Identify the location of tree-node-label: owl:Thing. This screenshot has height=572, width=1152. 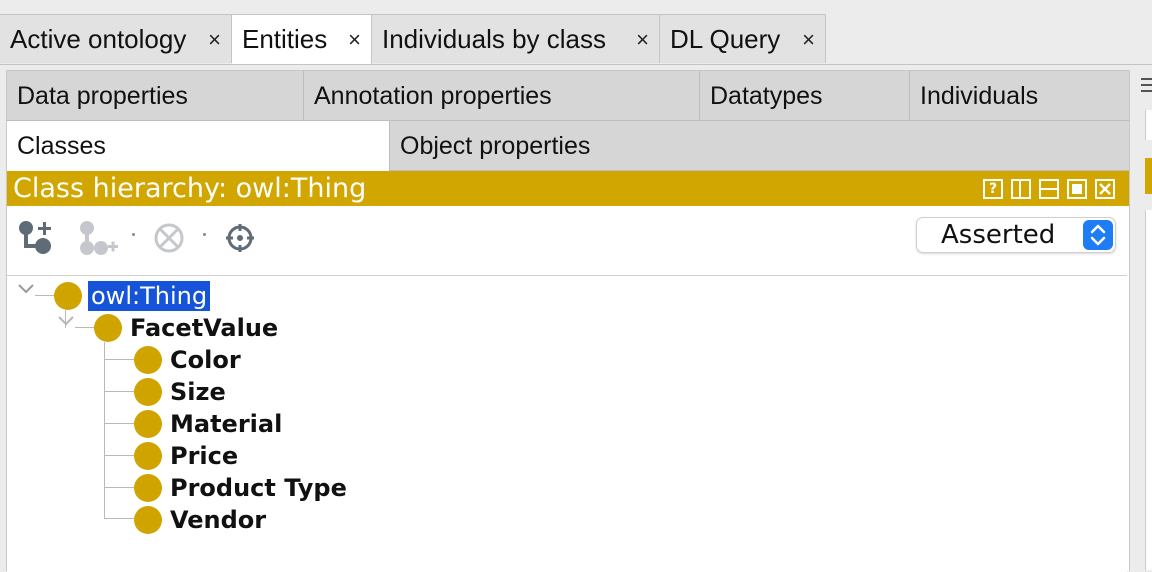
(149, 296).